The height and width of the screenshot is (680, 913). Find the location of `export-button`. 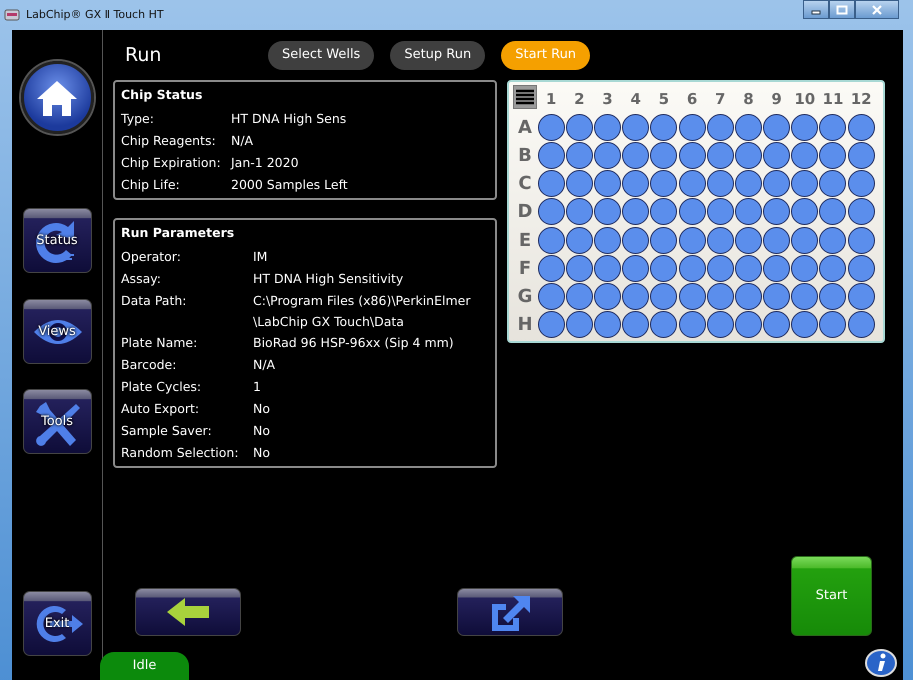

export-button is located at coordinates (510, 612).